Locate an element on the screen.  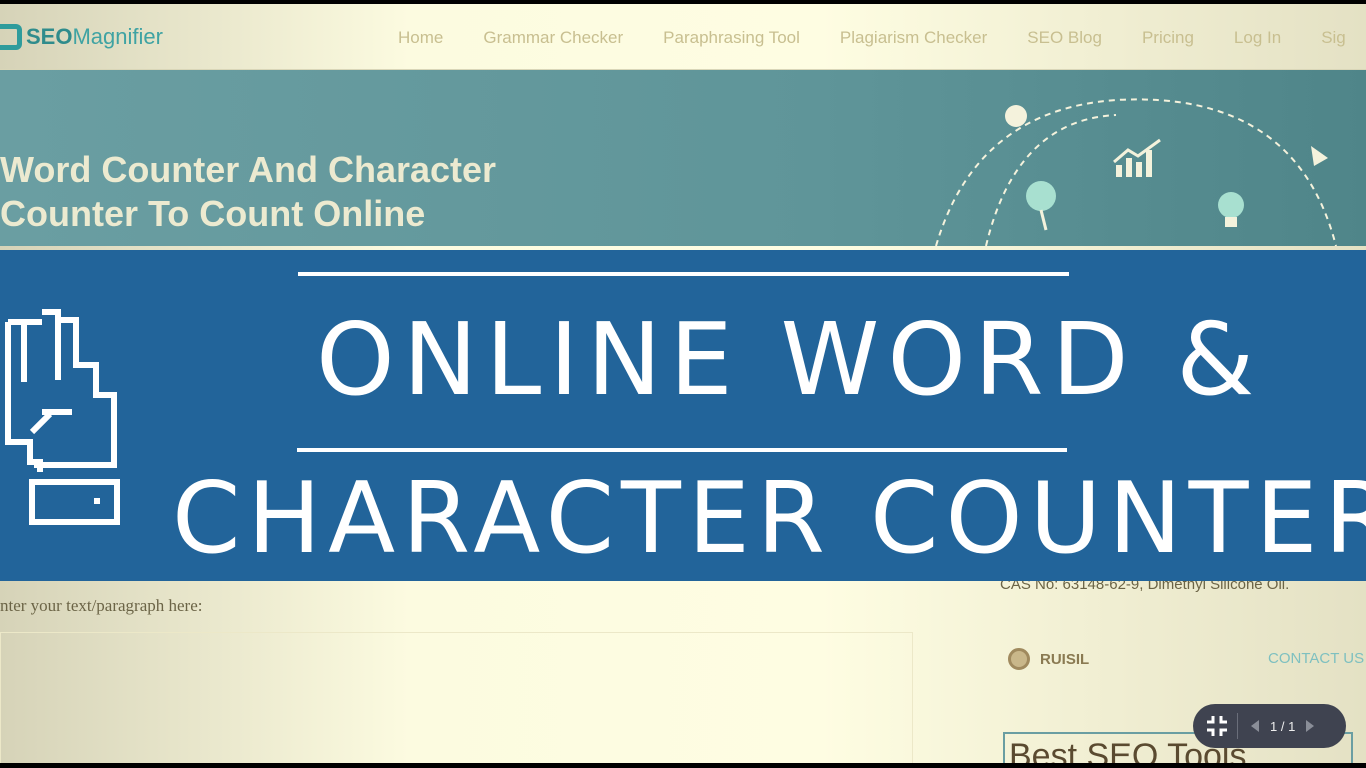
dot-icon is located at coordinates (1016, 116).